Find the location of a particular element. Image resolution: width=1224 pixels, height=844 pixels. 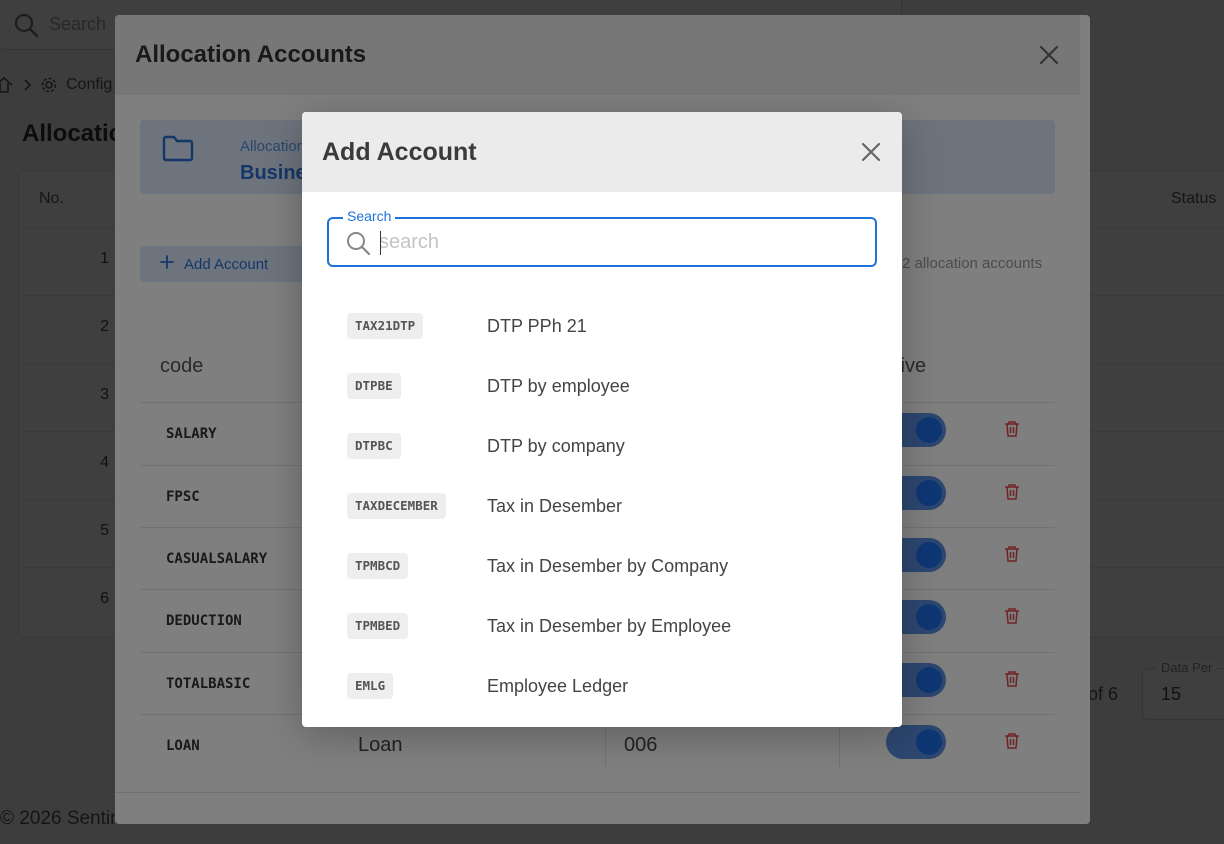

text-caret is located at coordinates (380, 243).